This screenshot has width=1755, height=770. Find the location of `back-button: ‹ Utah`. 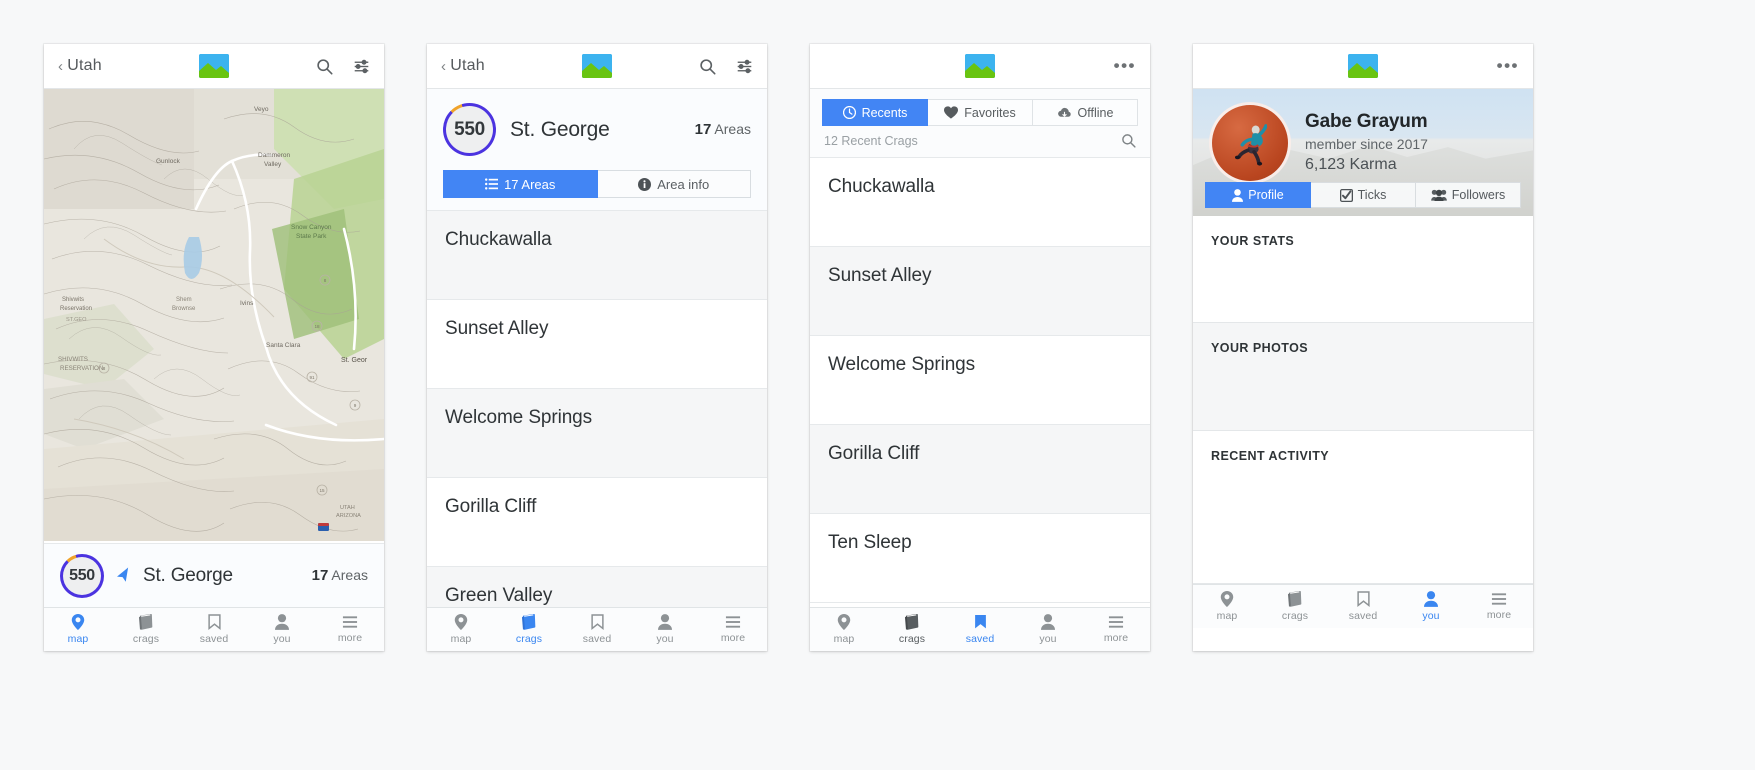

back-button: ‹ Utah is located at coordinates (80, 66).